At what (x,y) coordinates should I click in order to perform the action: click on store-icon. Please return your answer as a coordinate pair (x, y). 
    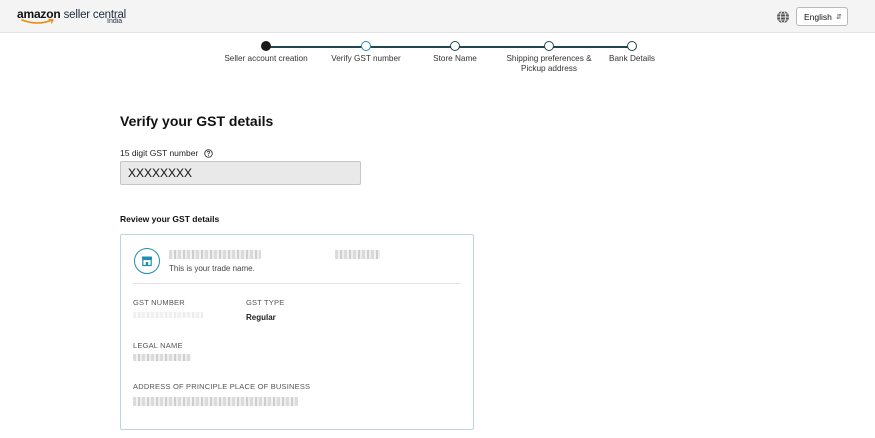
    Looking at the image, I should click on (147, 261).